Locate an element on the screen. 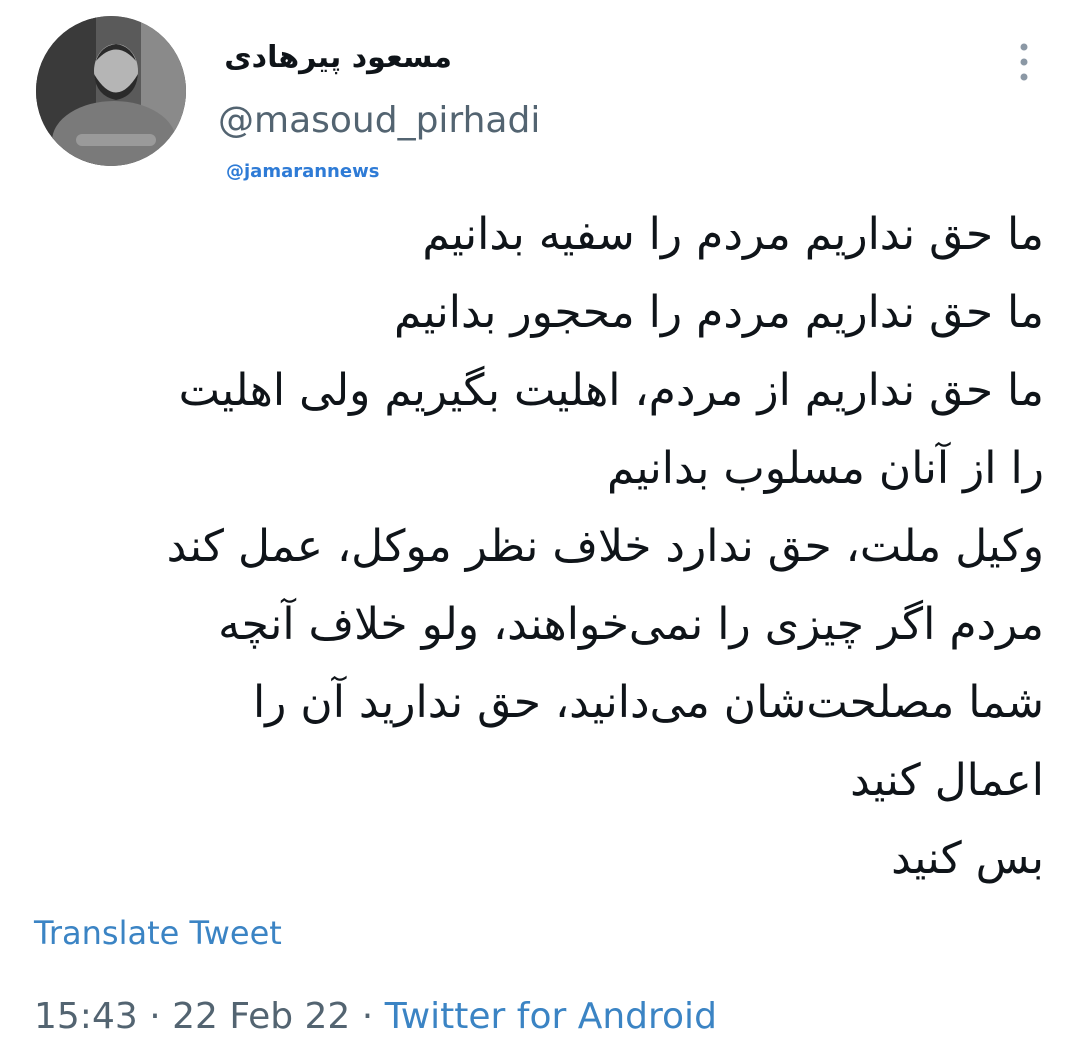 The image size is (1080, 1046). tweet-line: را از آنان مسلوب بدانیم is located at coordinates (825, 468).